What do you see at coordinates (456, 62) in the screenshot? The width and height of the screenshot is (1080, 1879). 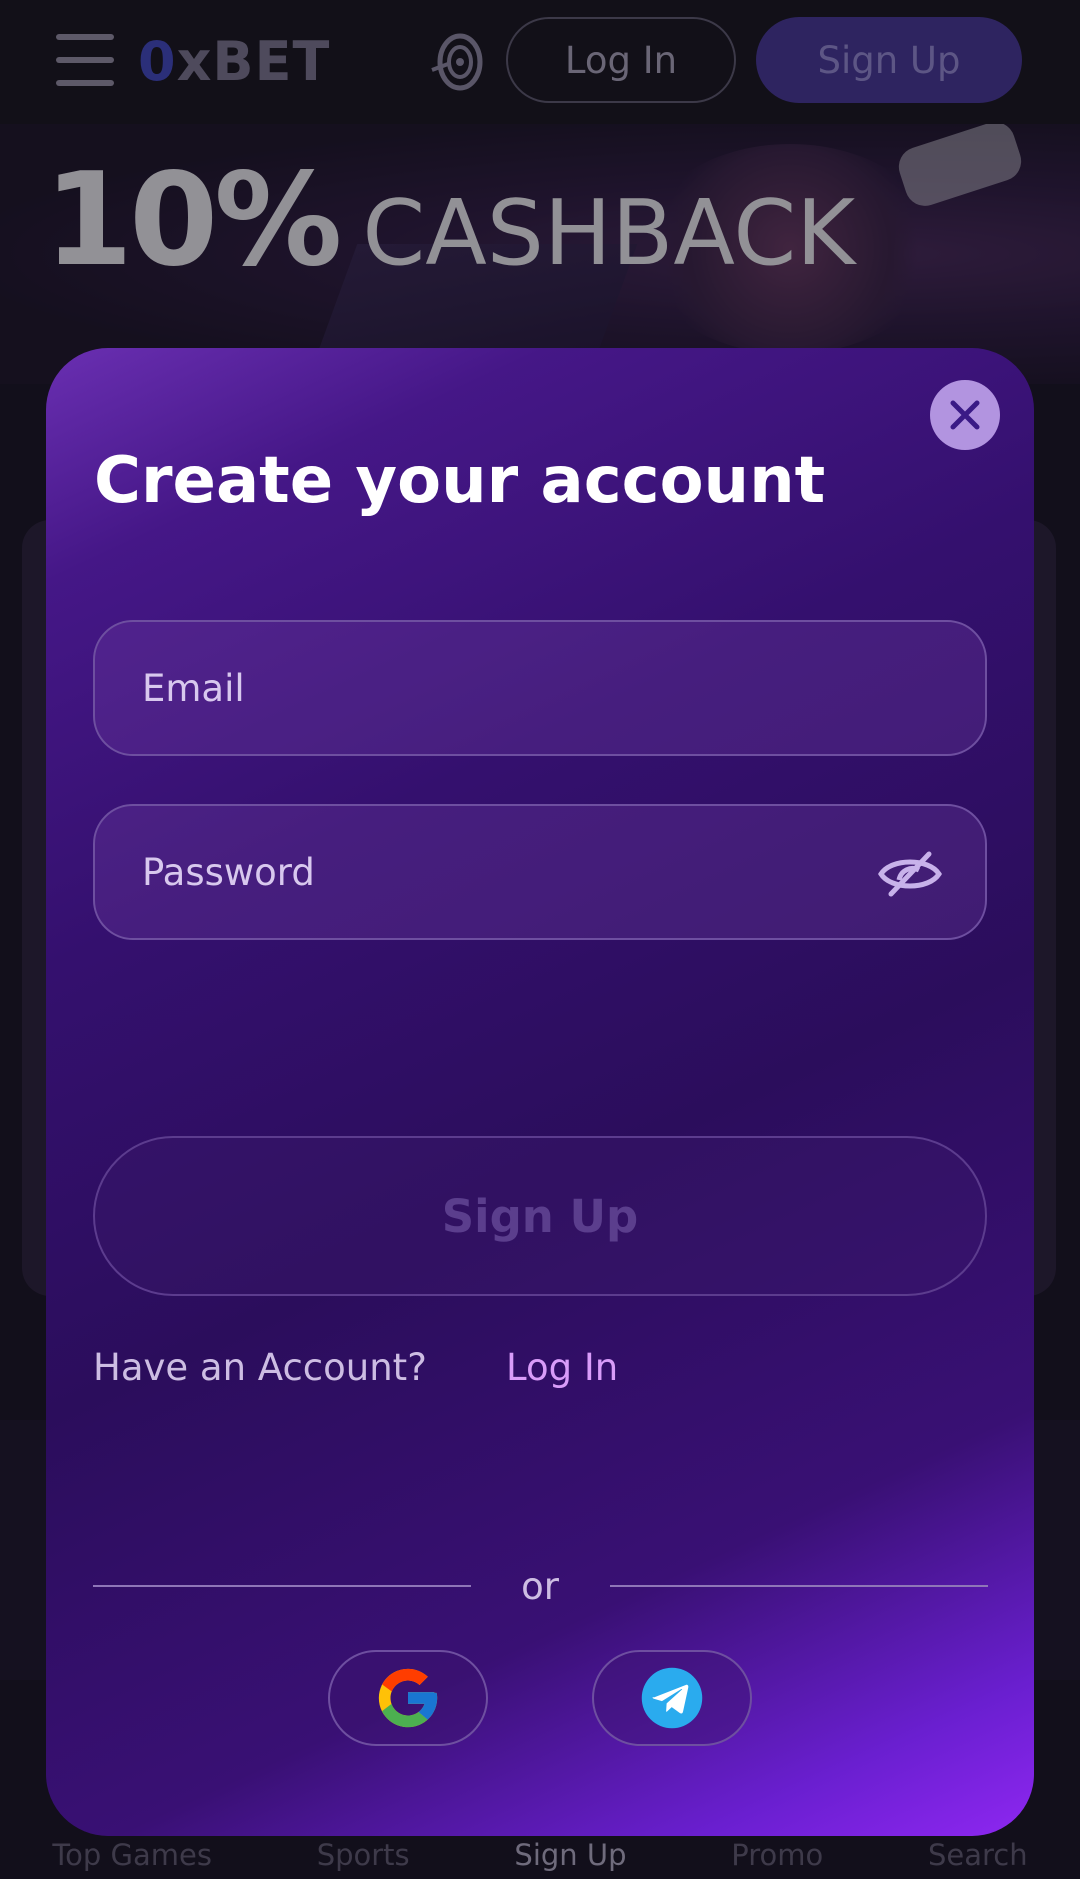 I see `target-promo-icon` at bounding box center [456, 62].